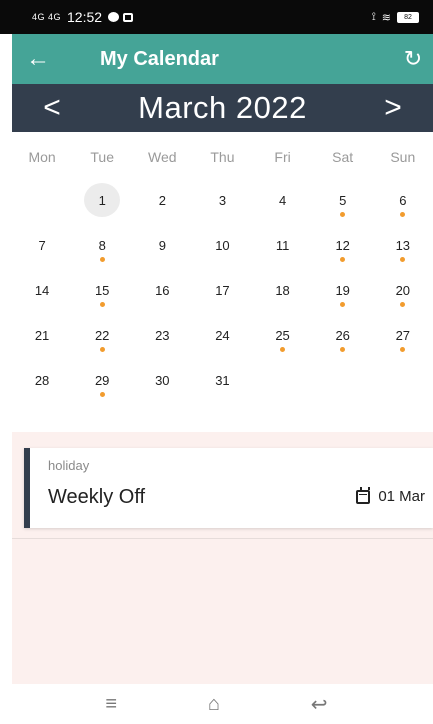 The image size is (433, 724). Describe the element at coordinates (102, 335) in the screenshot. I see `day-number: 22` at that location.